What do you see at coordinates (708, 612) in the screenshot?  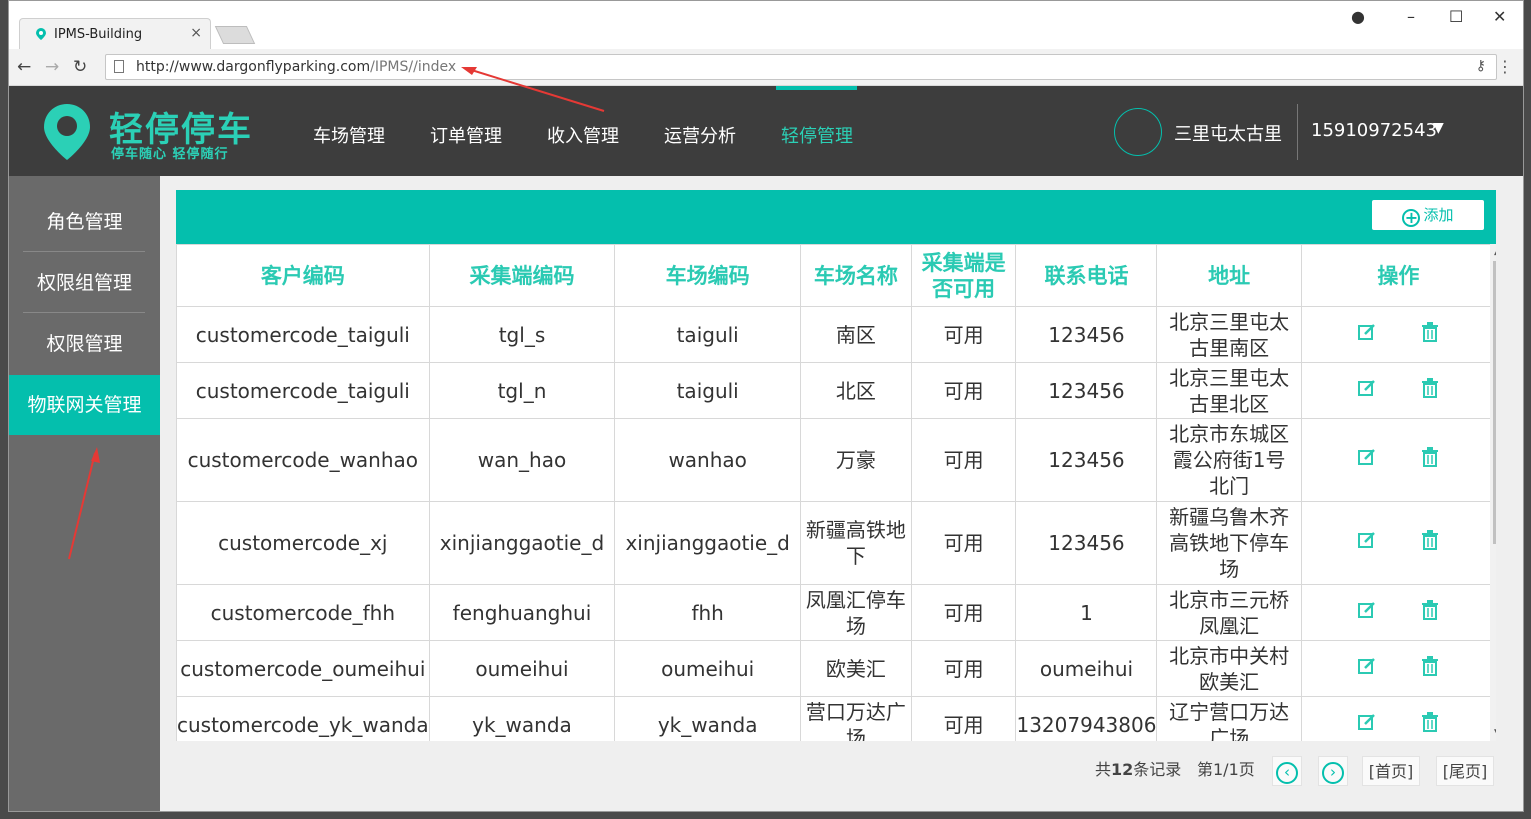 I see `cell-lot-code: fhh` at bounding box center [708, 612].